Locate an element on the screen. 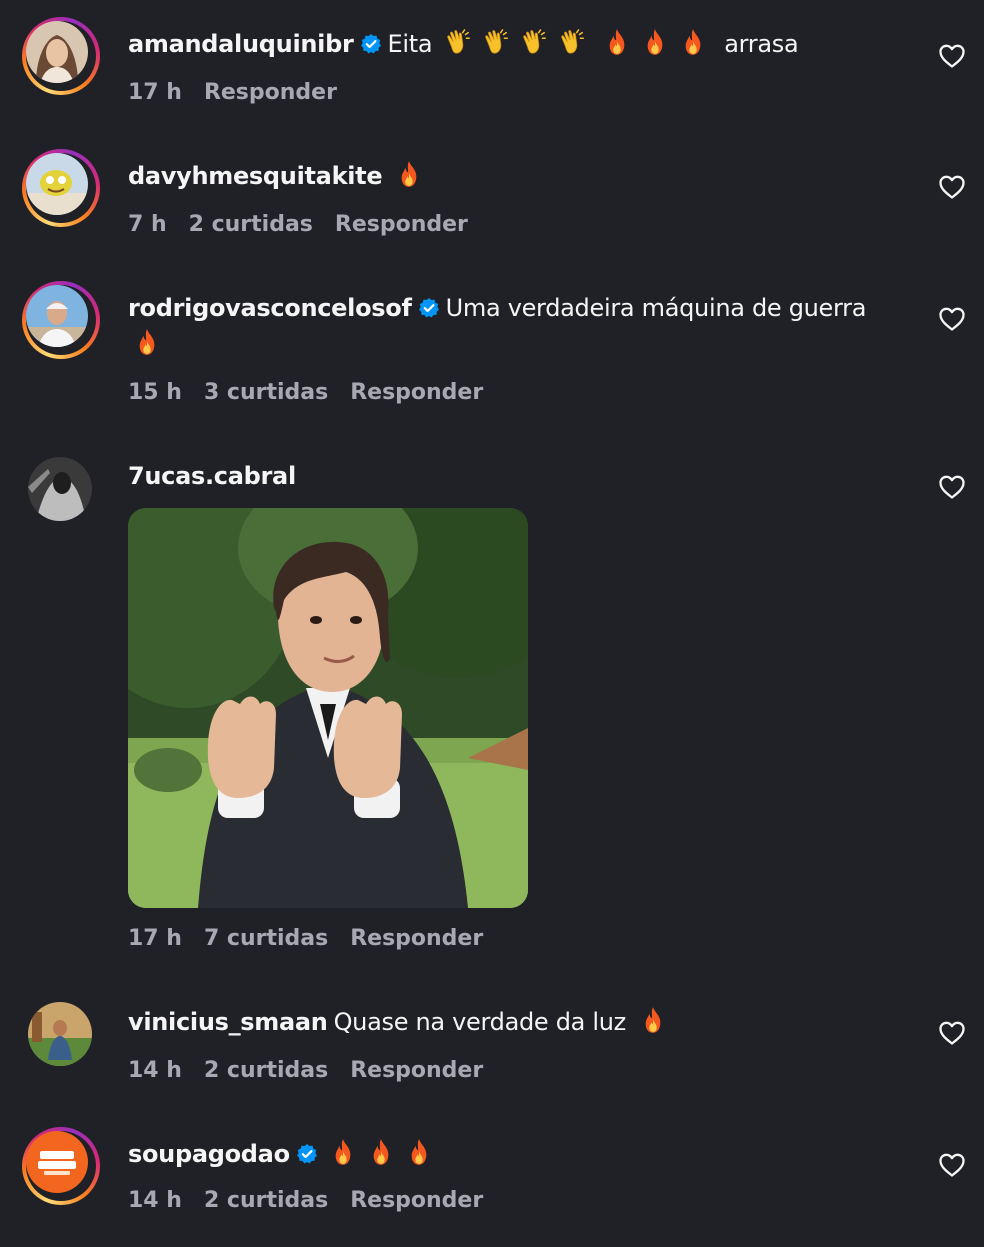 Image resolution: width=984 pixels, height=1247 pixels. comment-body-continued is located at coordinates (143, 344).